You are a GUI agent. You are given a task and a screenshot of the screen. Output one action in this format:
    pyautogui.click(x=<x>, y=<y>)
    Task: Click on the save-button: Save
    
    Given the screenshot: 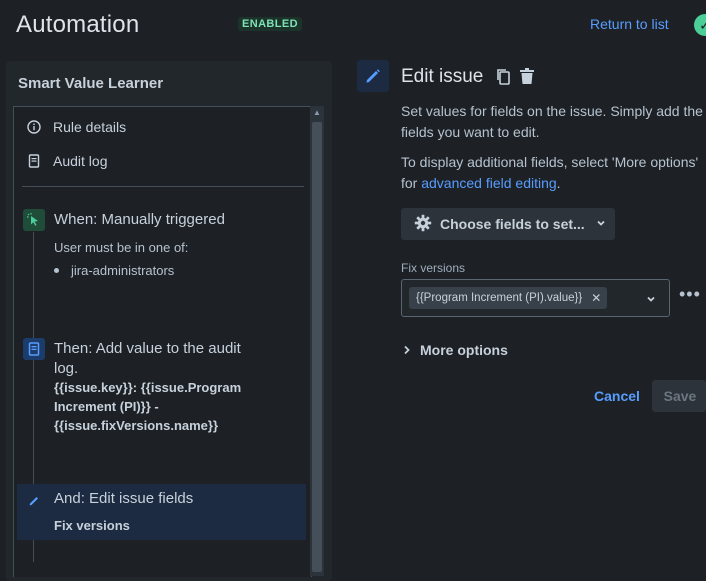 What is the action you would take?
    pyautogui.click(x=679, y=396)
    